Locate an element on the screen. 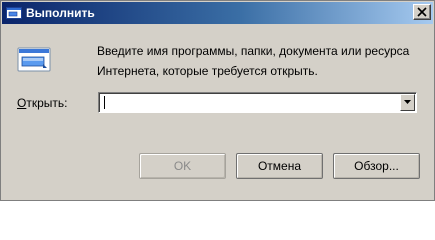  ok-button: OK is located at coordinates (182, 166).